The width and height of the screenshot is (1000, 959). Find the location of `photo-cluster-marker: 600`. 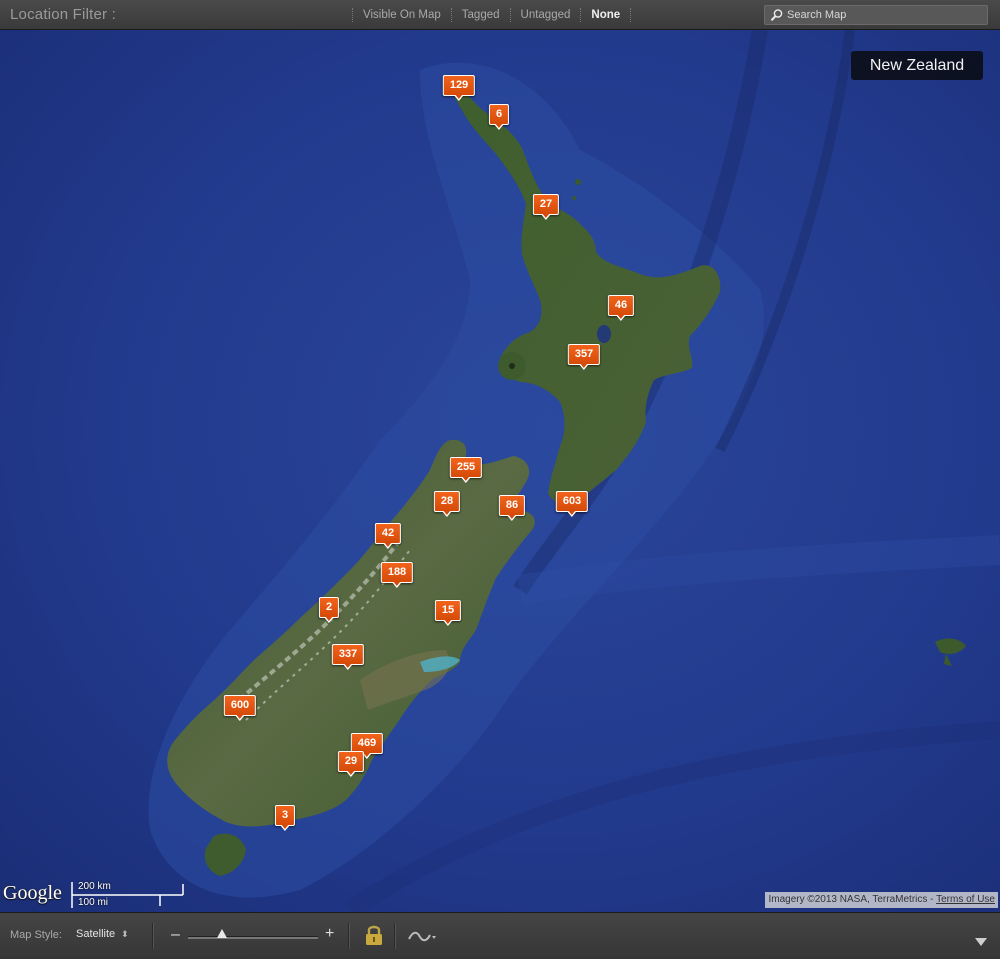

photo-cluster-marker: 600 is located at coordinates (240, 708).